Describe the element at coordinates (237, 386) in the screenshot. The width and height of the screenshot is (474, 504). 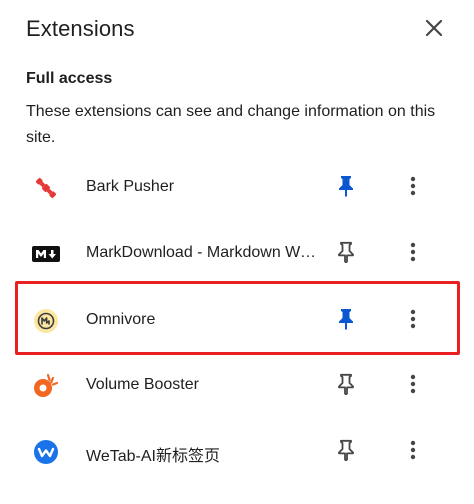
I see `extension-row-volume-booster: Volume Booster` at that location.